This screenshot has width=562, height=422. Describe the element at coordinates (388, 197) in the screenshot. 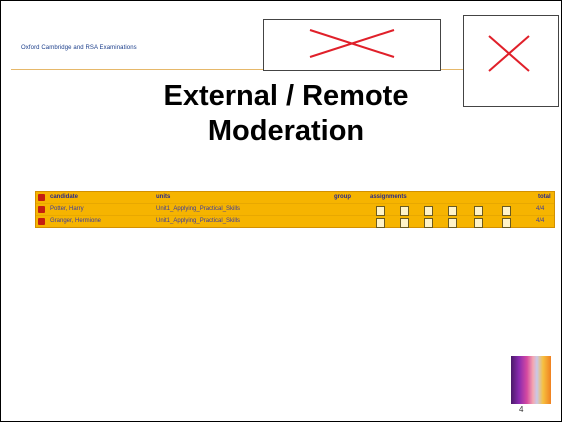

I see `column-header-assignments: assignments` at that location.